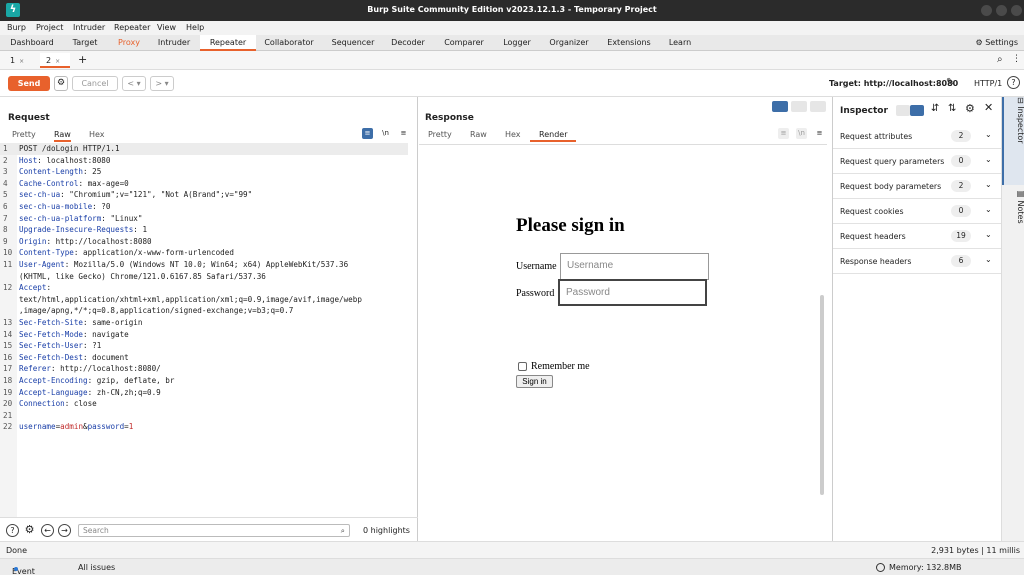  Describe the element at coordinates (449, 118) in the screenshot. I see `response-title: Response` at that location.